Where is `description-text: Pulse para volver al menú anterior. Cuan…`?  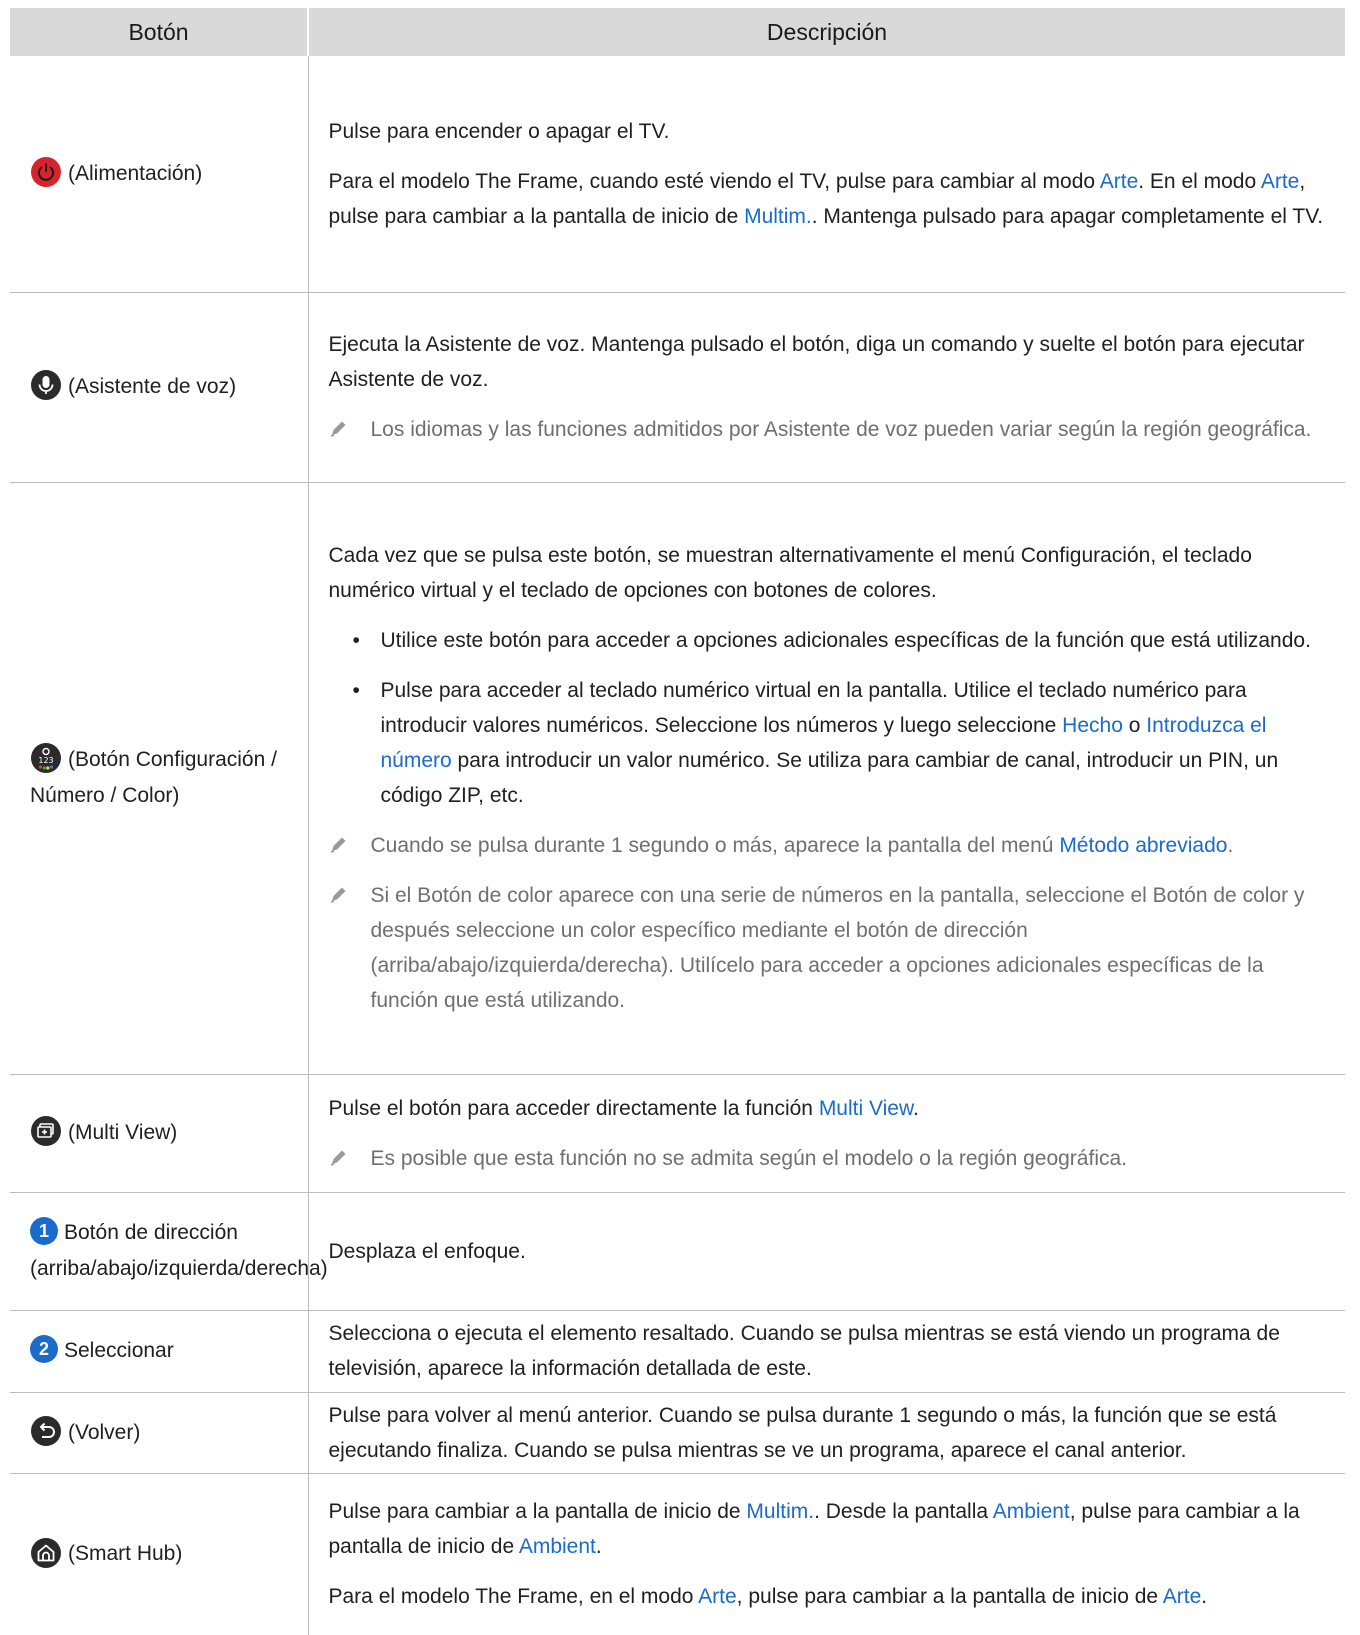 description-text: Pulse para volver al menú anterior. Cuan… is located at coordinates (802, 1432).